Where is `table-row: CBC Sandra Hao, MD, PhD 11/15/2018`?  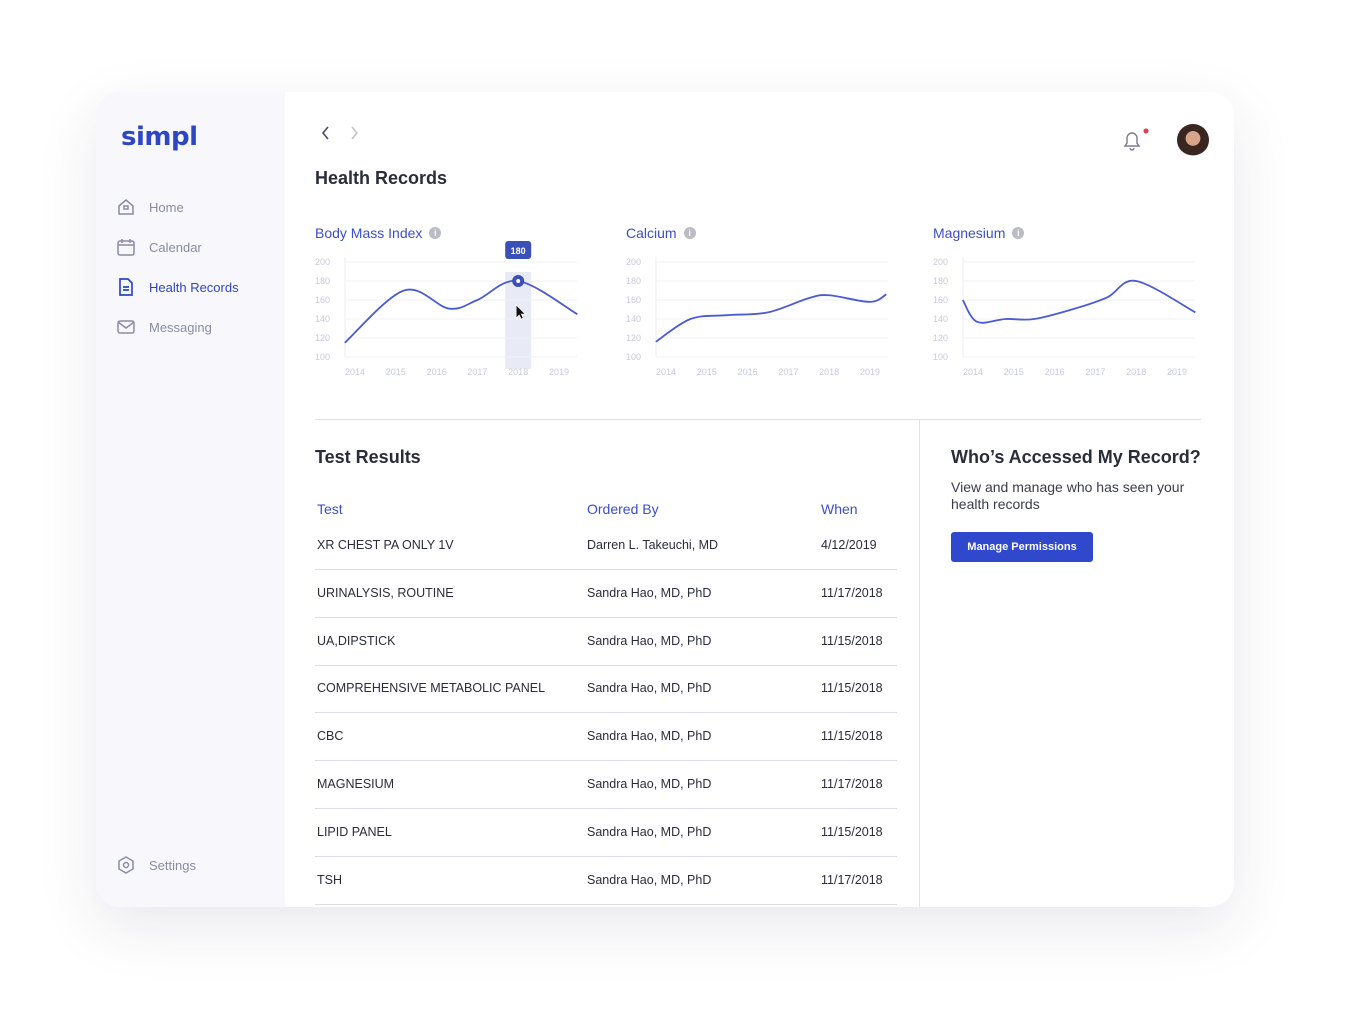
table-row: CBC Sandra Hao, MD, PhD 11/15/2018 is located at coordinates (606, 737).